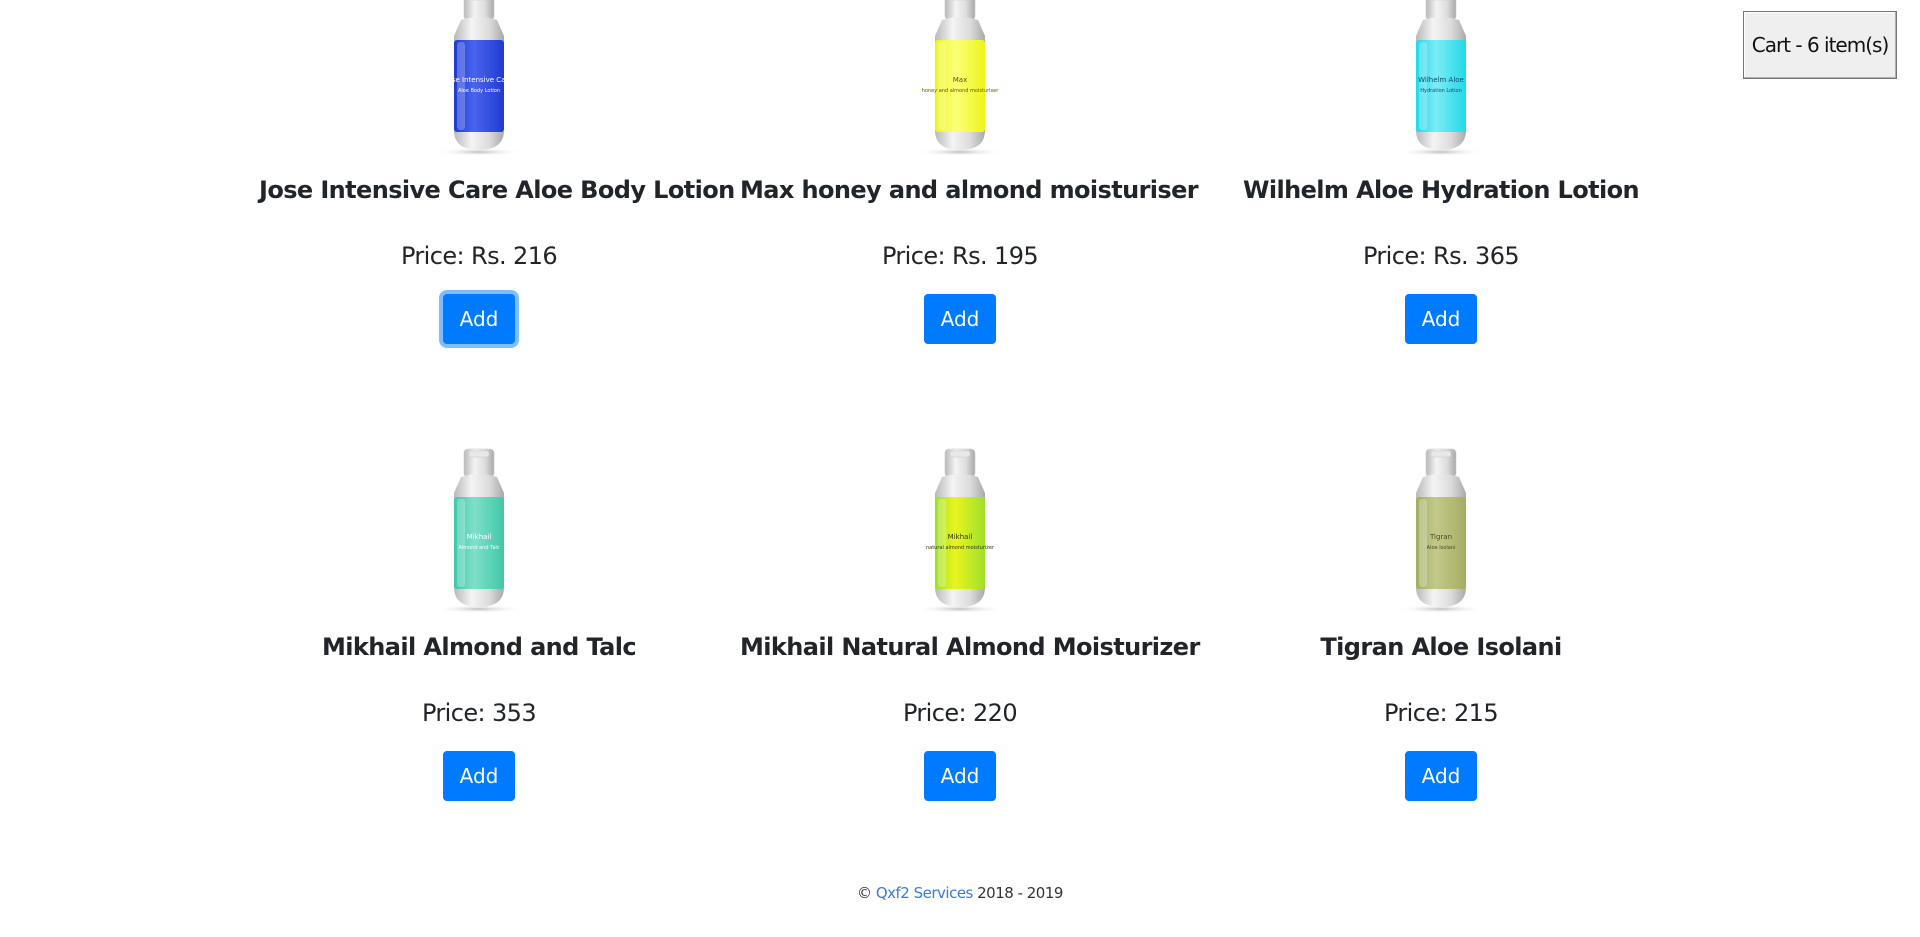  What do you see at coordinates (970, 647) in the screenshot?
I see `product-name: Mikhail Natural Almond Moisturizer` at bounding box center [970, 647].